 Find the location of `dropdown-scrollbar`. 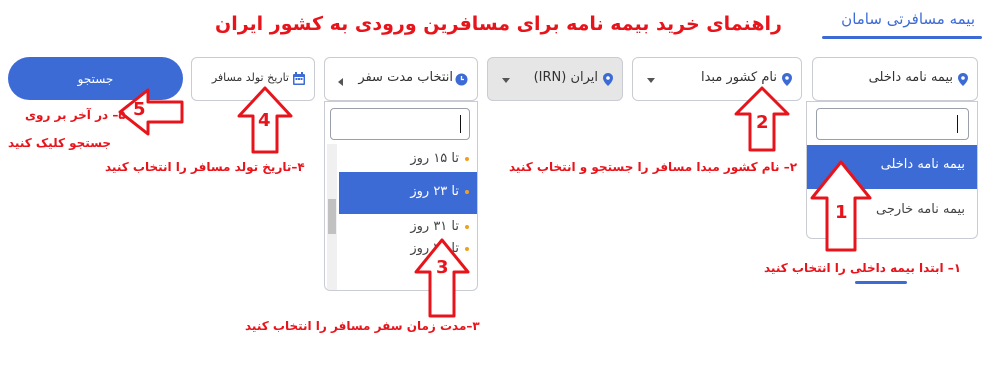

dropdown-scrollbar is located at coordinates (332, 217).